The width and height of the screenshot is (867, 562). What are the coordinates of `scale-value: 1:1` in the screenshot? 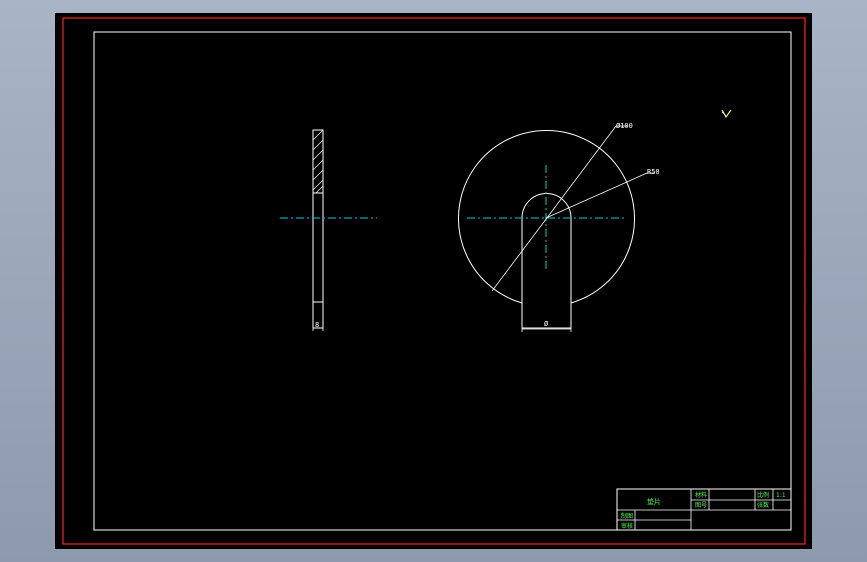 It's located at (781, 495).